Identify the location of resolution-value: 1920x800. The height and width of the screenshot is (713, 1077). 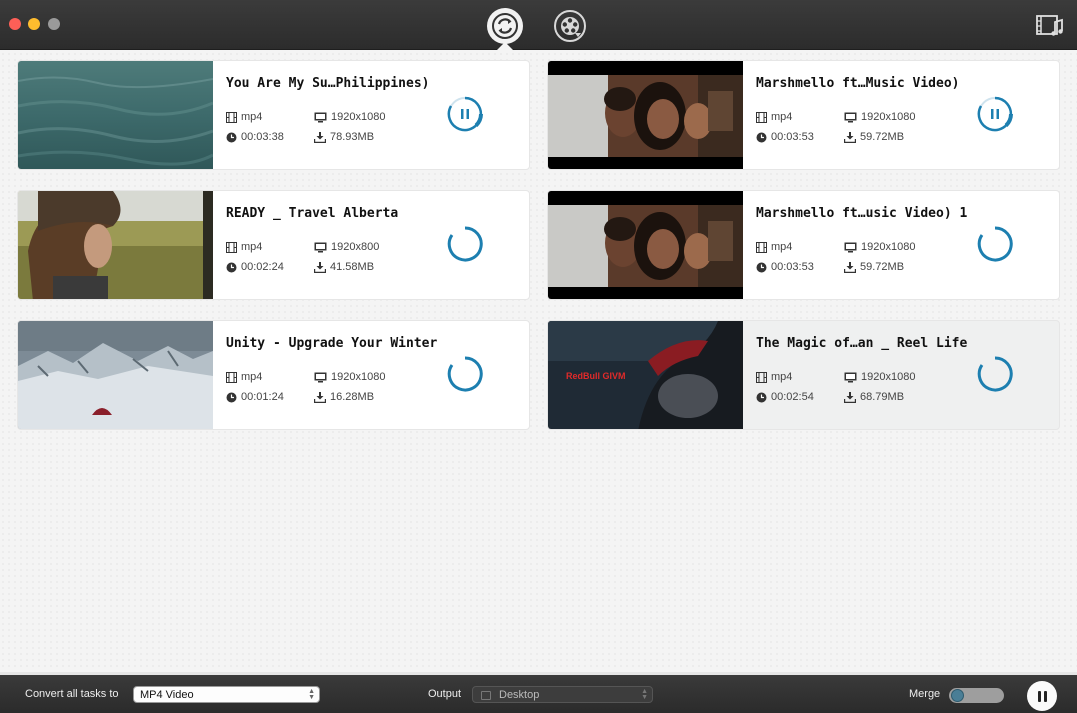
(355, 247).